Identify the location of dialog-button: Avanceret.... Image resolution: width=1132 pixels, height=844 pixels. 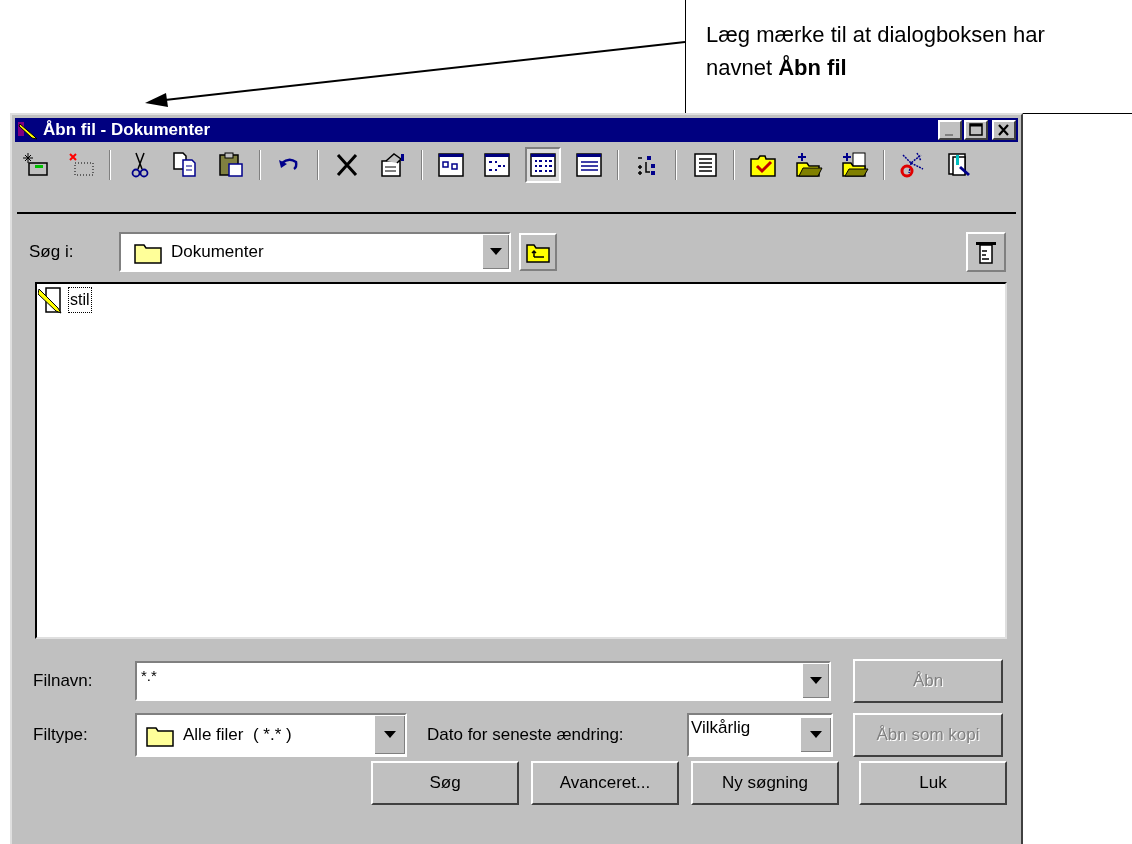
(605, 783).